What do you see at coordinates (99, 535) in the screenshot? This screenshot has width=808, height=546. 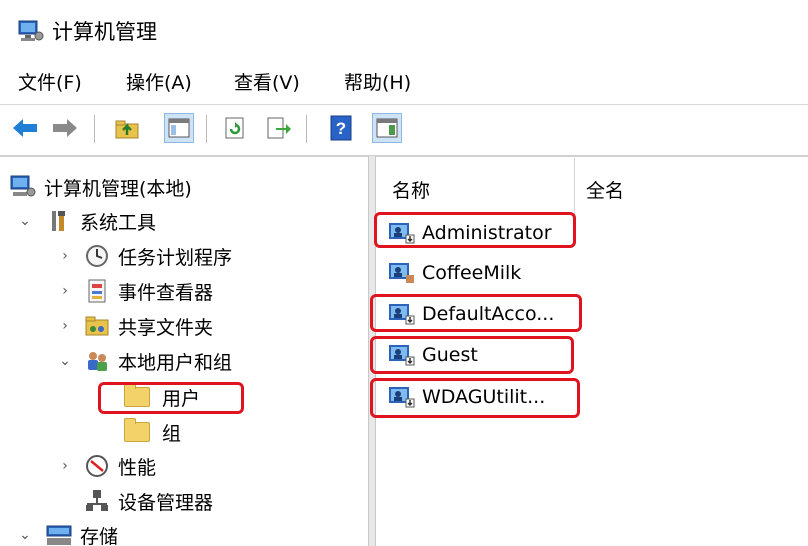 I see `tree-label-storage: 存储` at bounding box center [99, 535].